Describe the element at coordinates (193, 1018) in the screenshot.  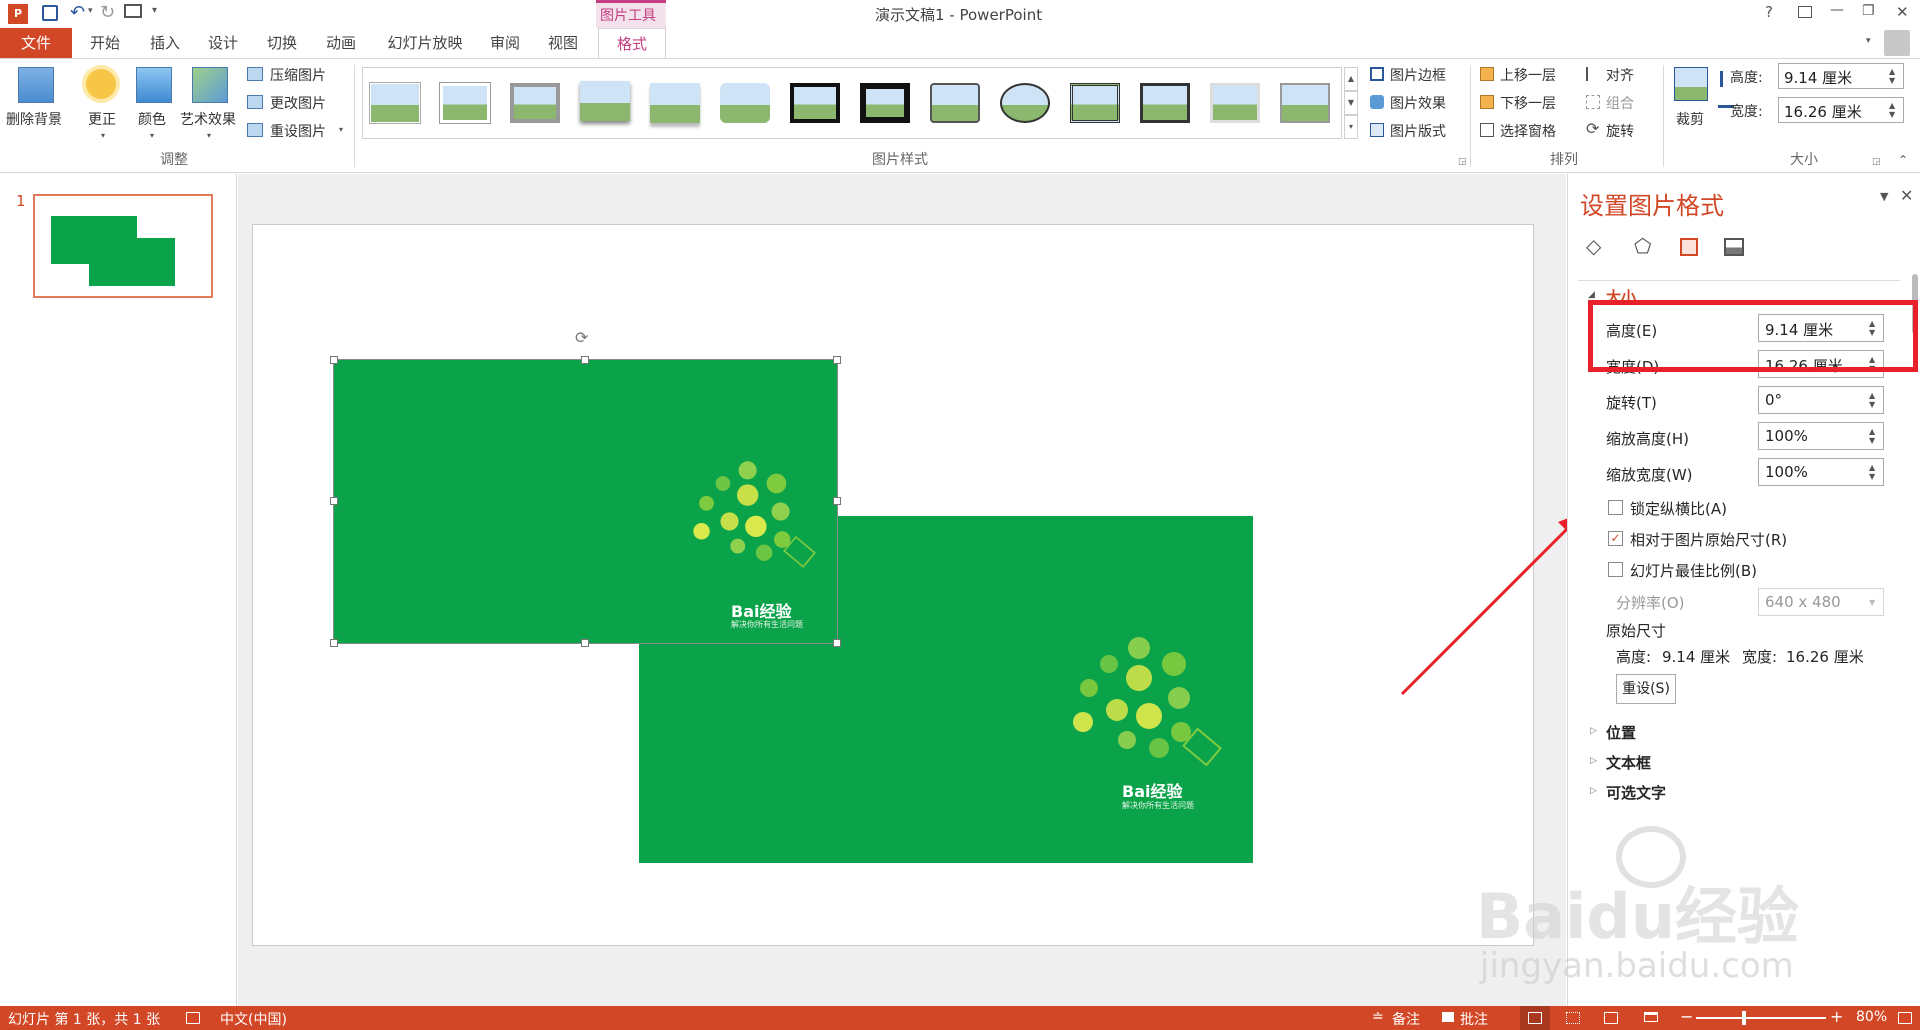
I see `spelling-icon` at that location.